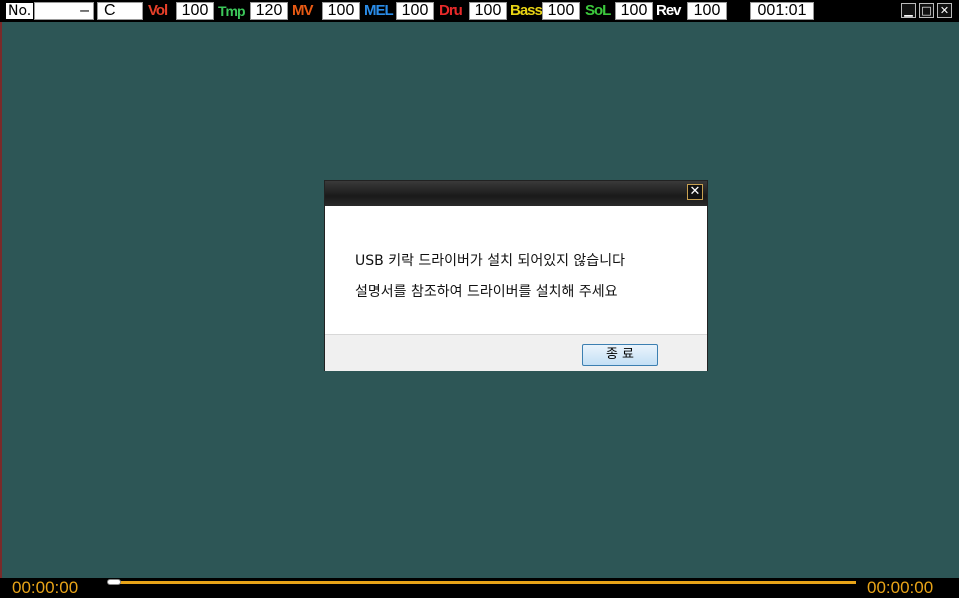 Image resolution: width=959 pixels, height=598 pixels. I want to click on reverb-value: 100, so click(707, 11).